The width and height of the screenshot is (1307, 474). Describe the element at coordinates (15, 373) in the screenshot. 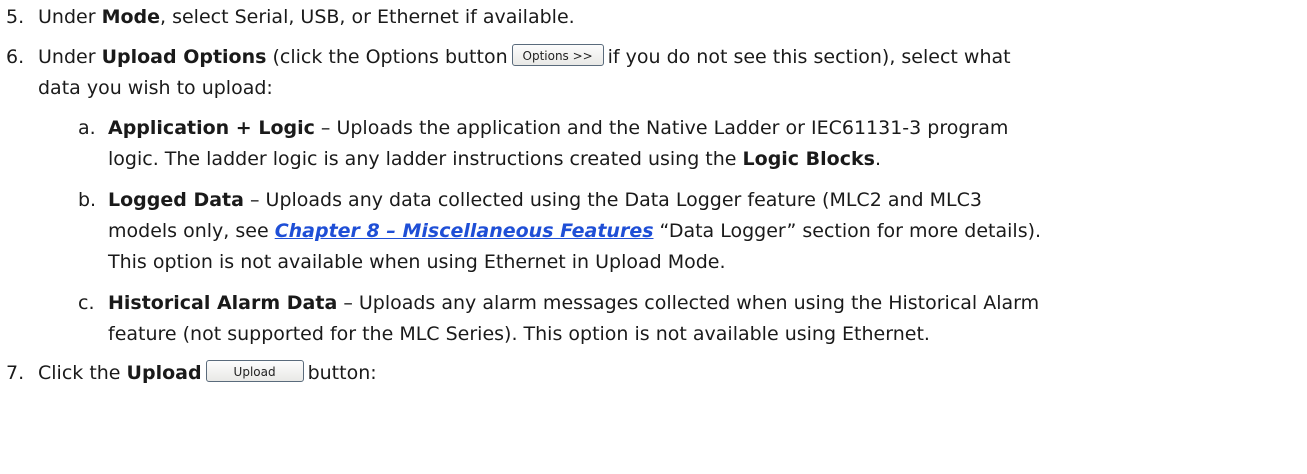

I see `step-7-number: 7.` at that location.